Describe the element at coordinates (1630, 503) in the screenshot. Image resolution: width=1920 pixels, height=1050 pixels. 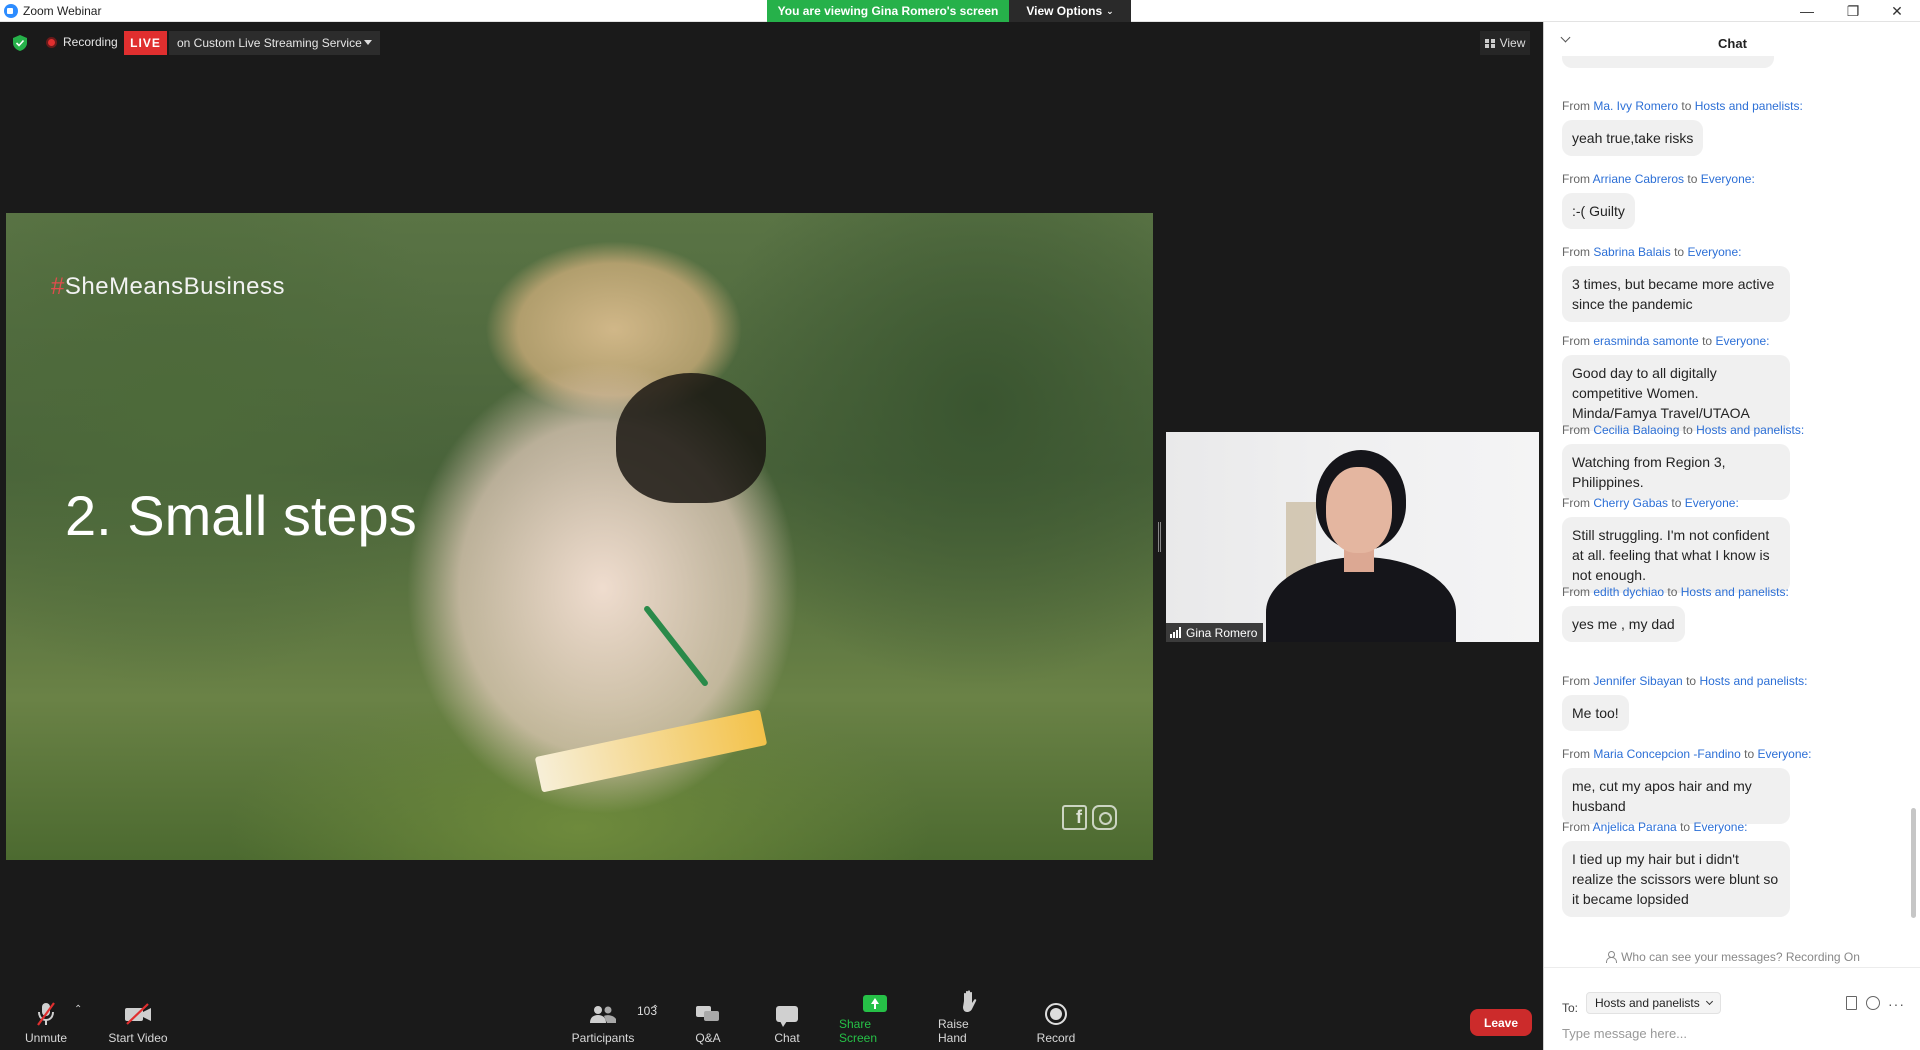
I see `sender-name: Cherry Gabas` at that location.